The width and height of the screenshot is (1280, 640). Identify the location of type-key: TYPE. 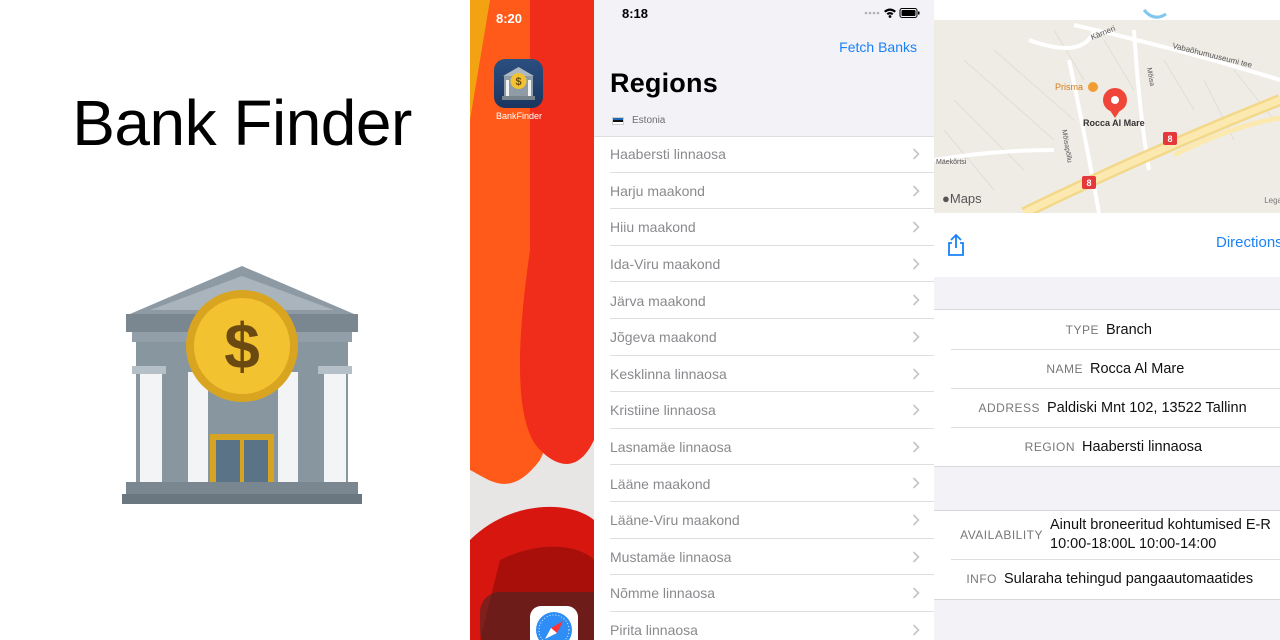
(1082, 329).